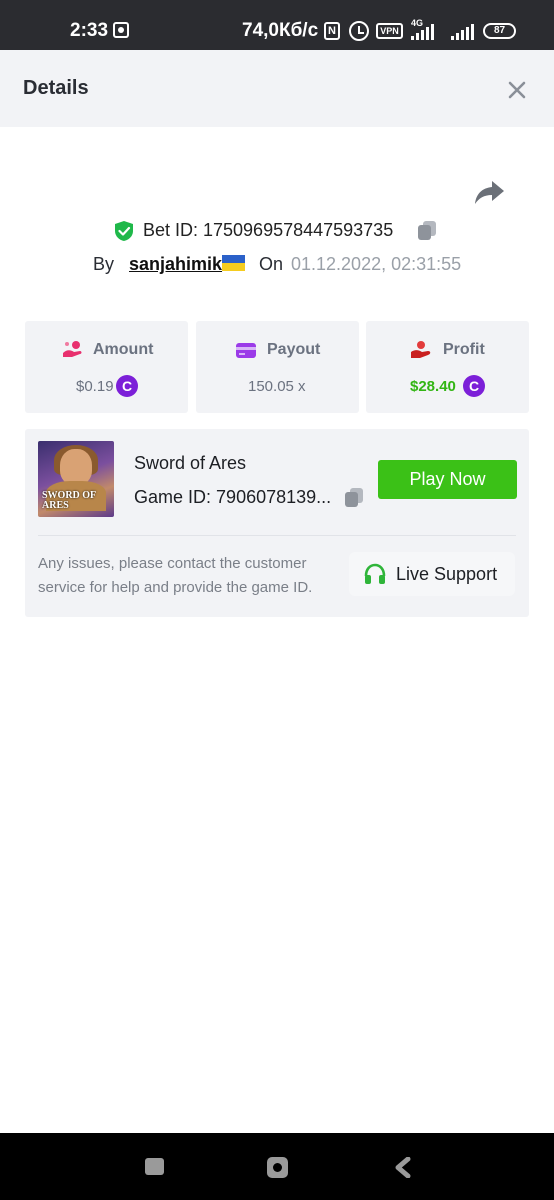 This screenshot has width=554, height=1200. I want to click on card-icon, so click(246, 350).